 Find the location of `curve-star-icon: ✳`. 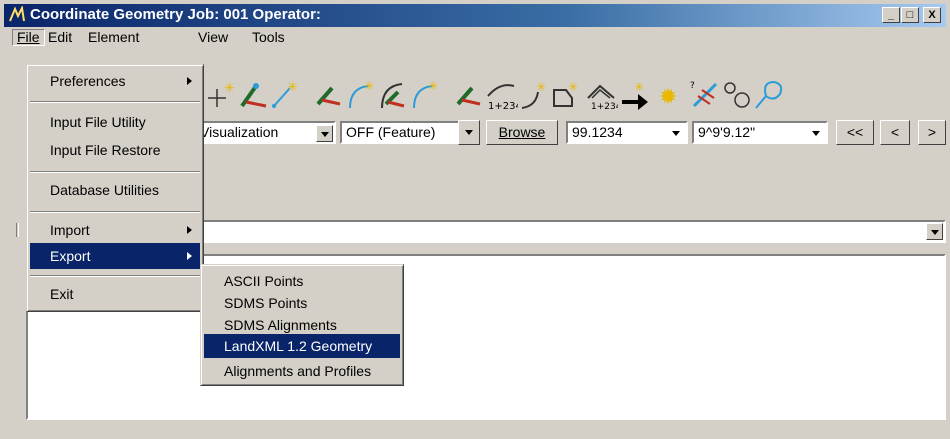

curve-star-icon: ✳ is located at coordinates (361, 95).